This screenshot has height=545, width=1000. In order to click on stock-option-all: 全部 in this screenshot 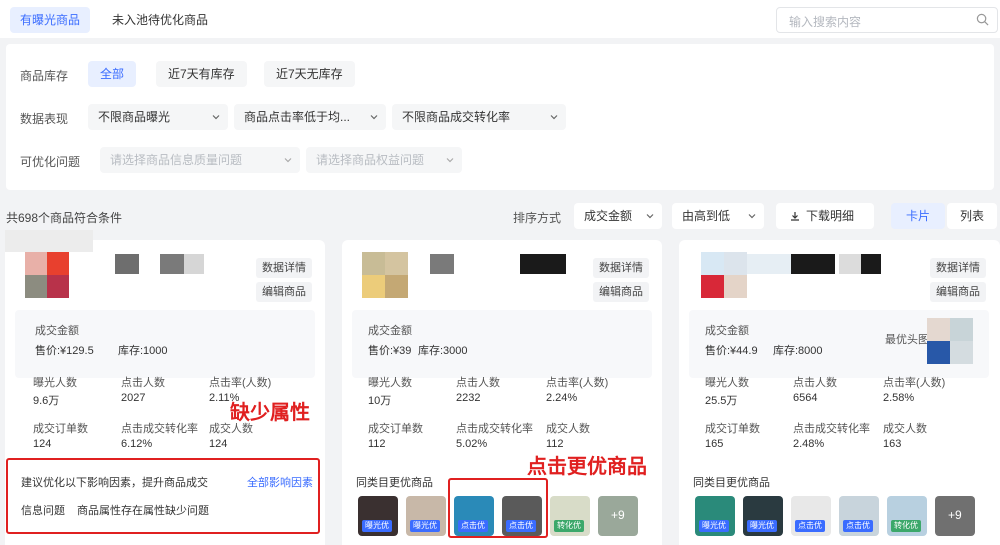, I will do `click(112, 74)`.